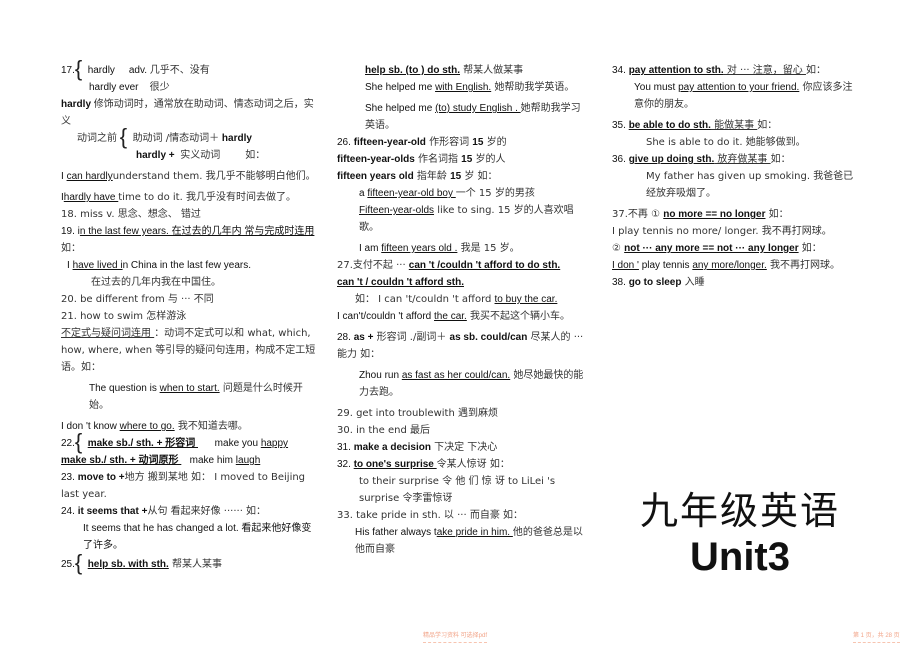  I want to click on example: Ihardly have time to do it. 我几乎没有时间去做了。, so click(178, 197).